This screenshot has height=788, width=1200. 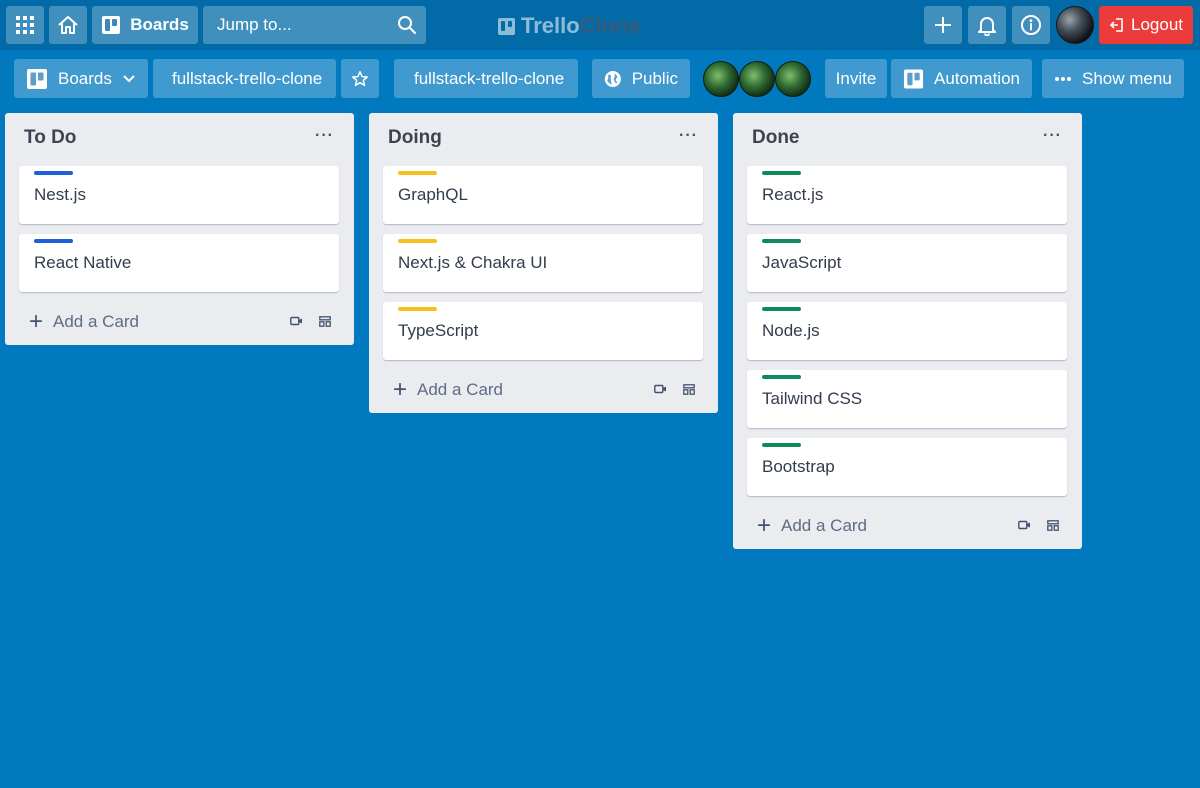 I want to click on card: React Native, so click(x=179, y=263).